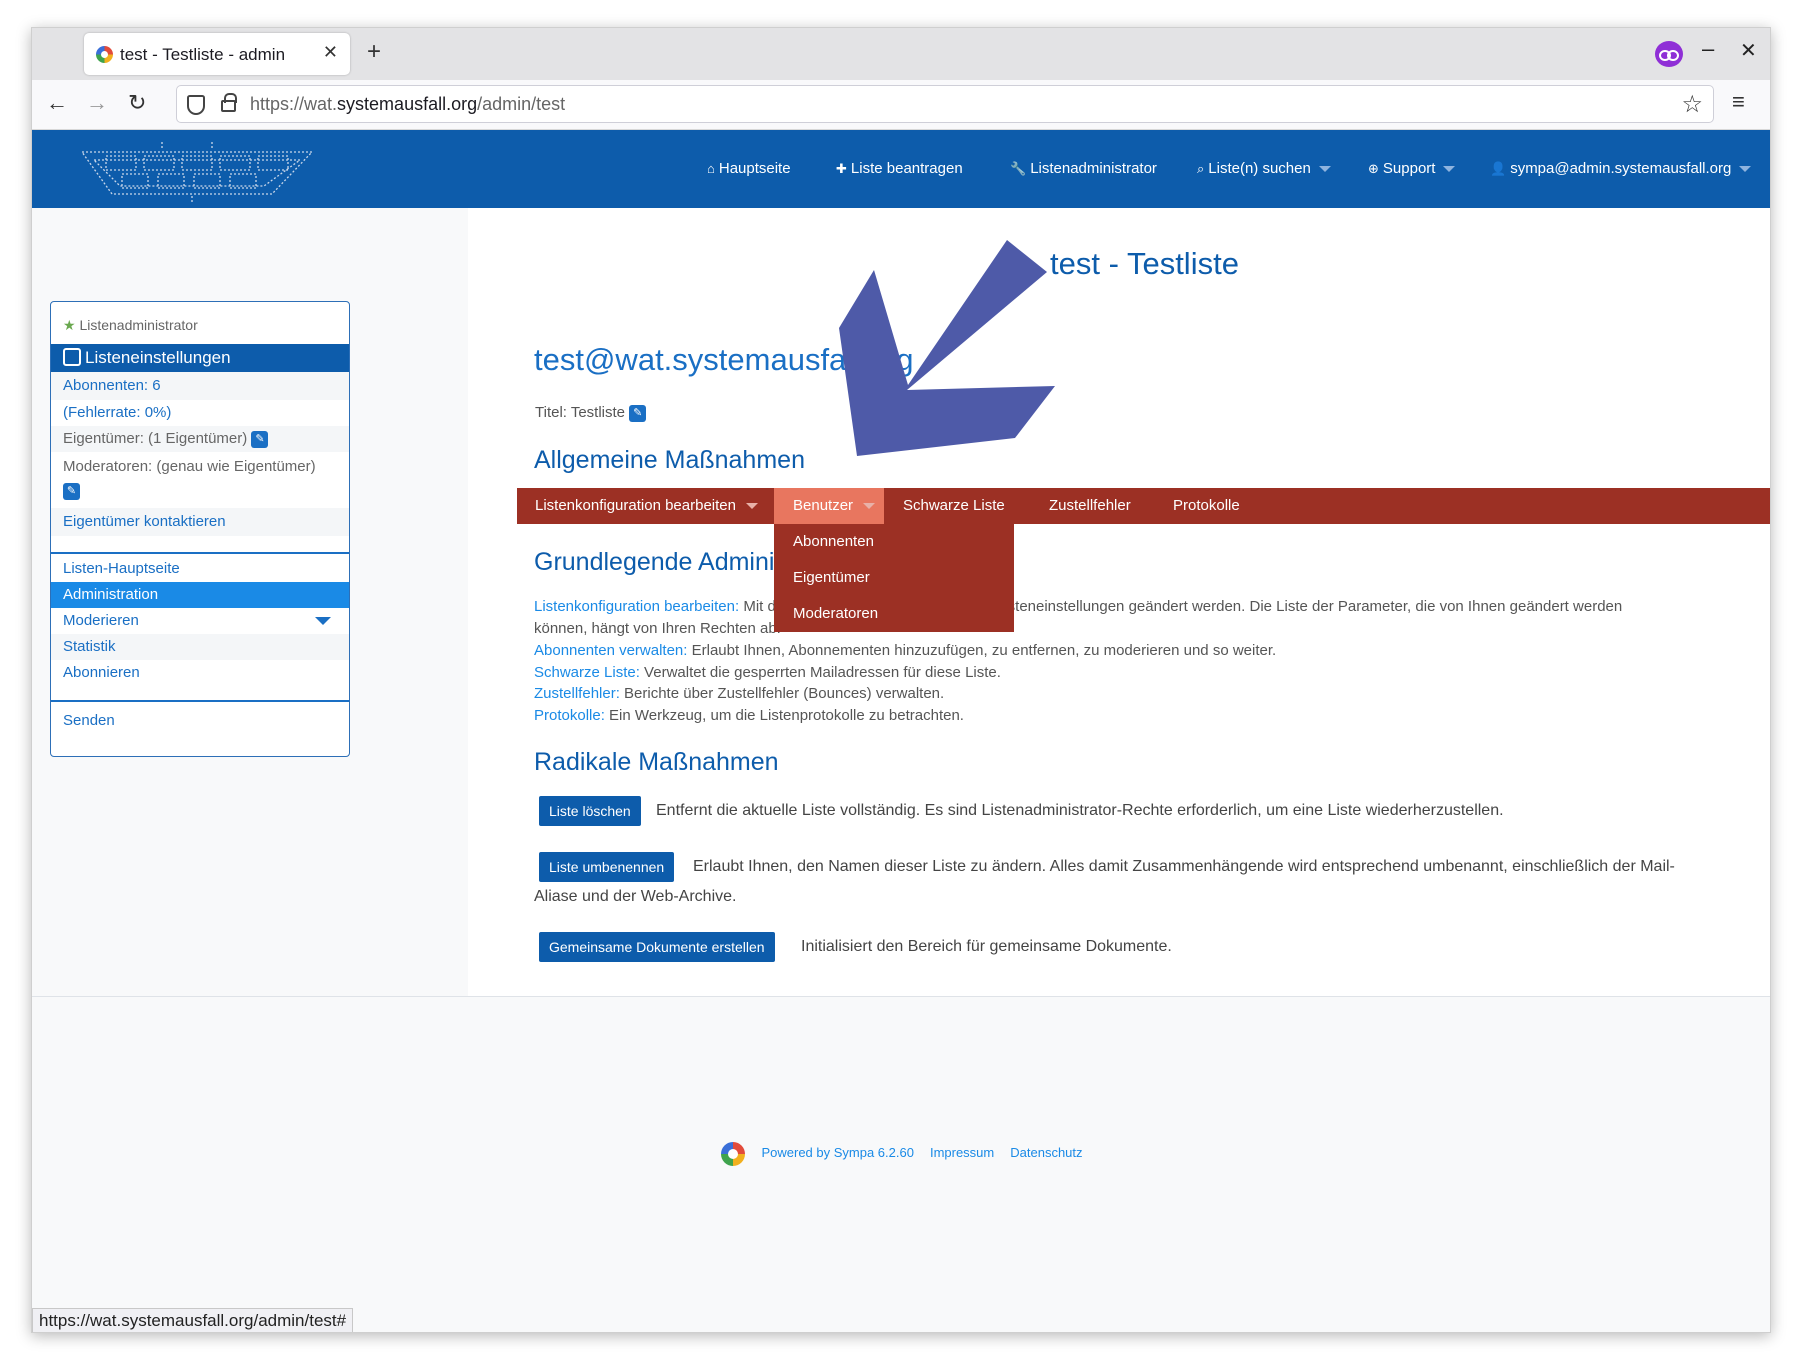 The width and height of the screenshot is (1800, 1367). Describe the element at coordinates (1692, 104) in the screenshot. I see `bookmark-star-icon: ☆` at that location.